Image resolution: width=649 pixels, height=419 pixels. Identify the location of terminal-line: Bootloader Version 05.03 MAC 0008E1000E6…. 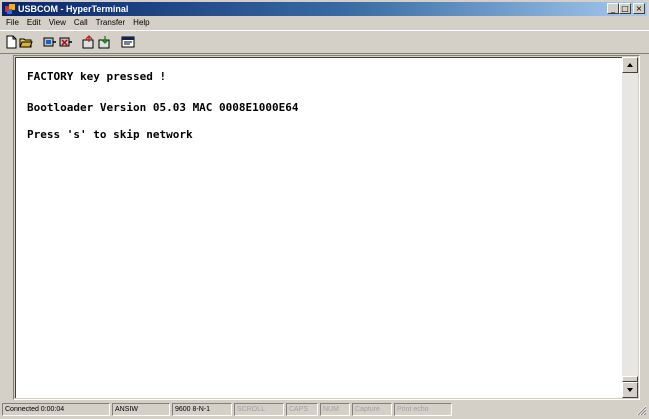
(163, 107).